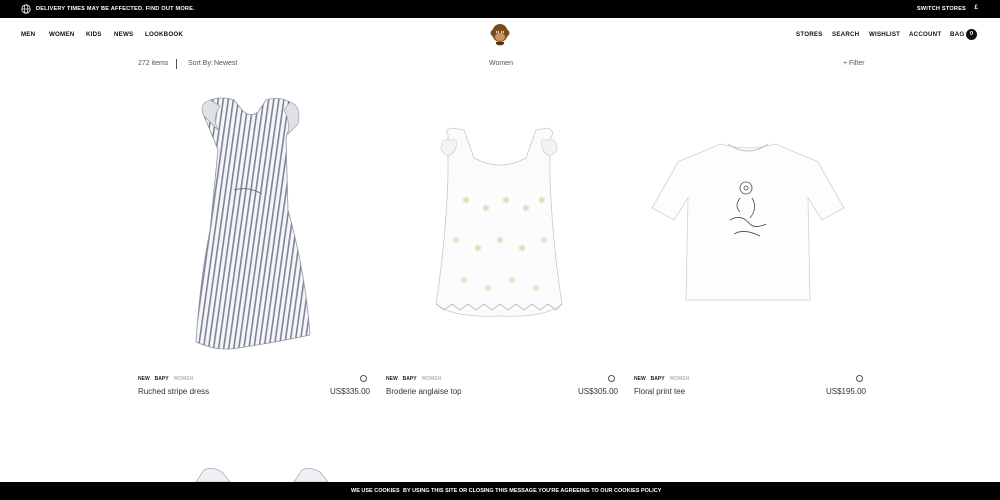  I want to click on listing-toolbar: 272 items Sort By: Newest Women + Filter, so click(500, 64).